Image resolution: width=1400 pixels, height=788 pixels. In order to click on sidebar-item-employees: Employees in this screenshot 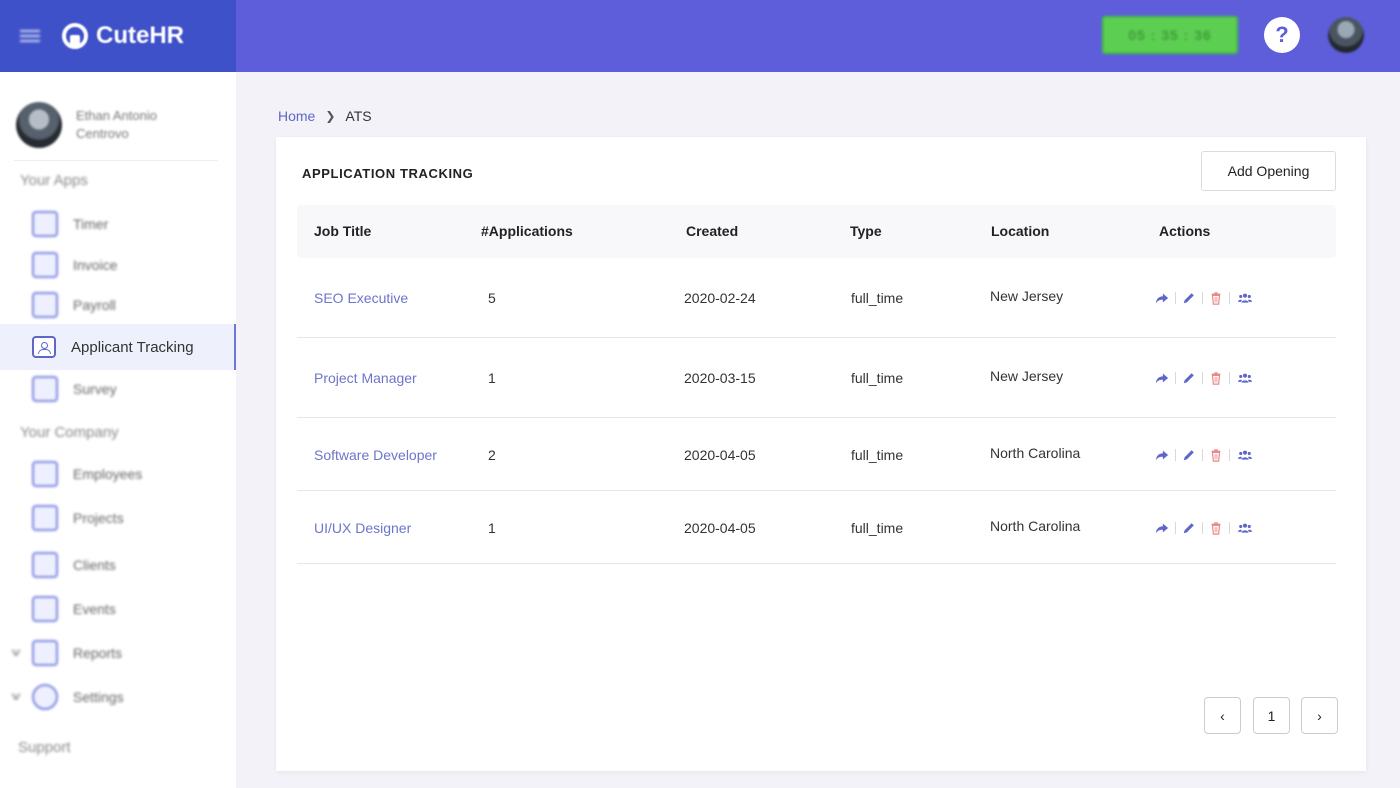, I will do `click(118, 474)`.